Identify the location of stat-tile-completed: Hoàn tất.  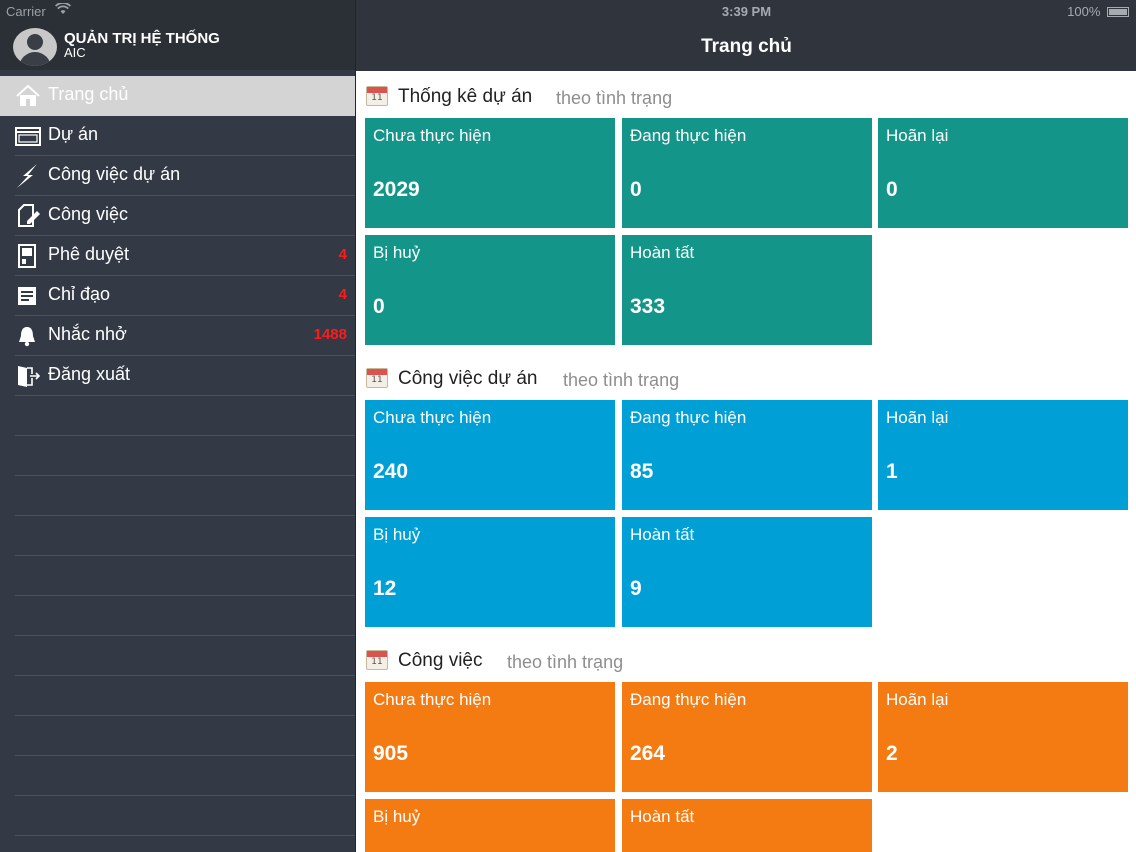
(747, 825).